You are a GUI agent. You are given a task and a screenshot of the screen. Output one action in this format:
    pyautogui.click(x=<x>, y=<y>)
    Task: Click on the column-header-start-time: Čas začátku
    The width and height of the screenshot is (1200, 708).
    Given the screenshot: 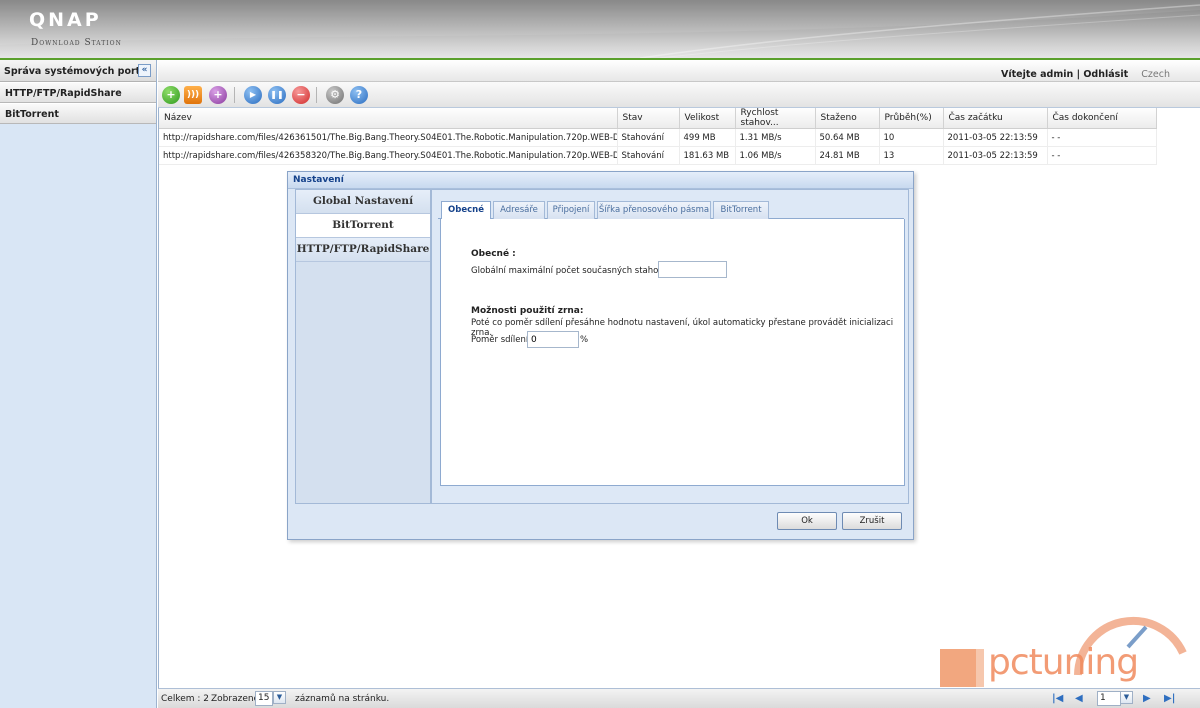 What is the action you would take?
    pyautogui.click(x=995, y=118)
    